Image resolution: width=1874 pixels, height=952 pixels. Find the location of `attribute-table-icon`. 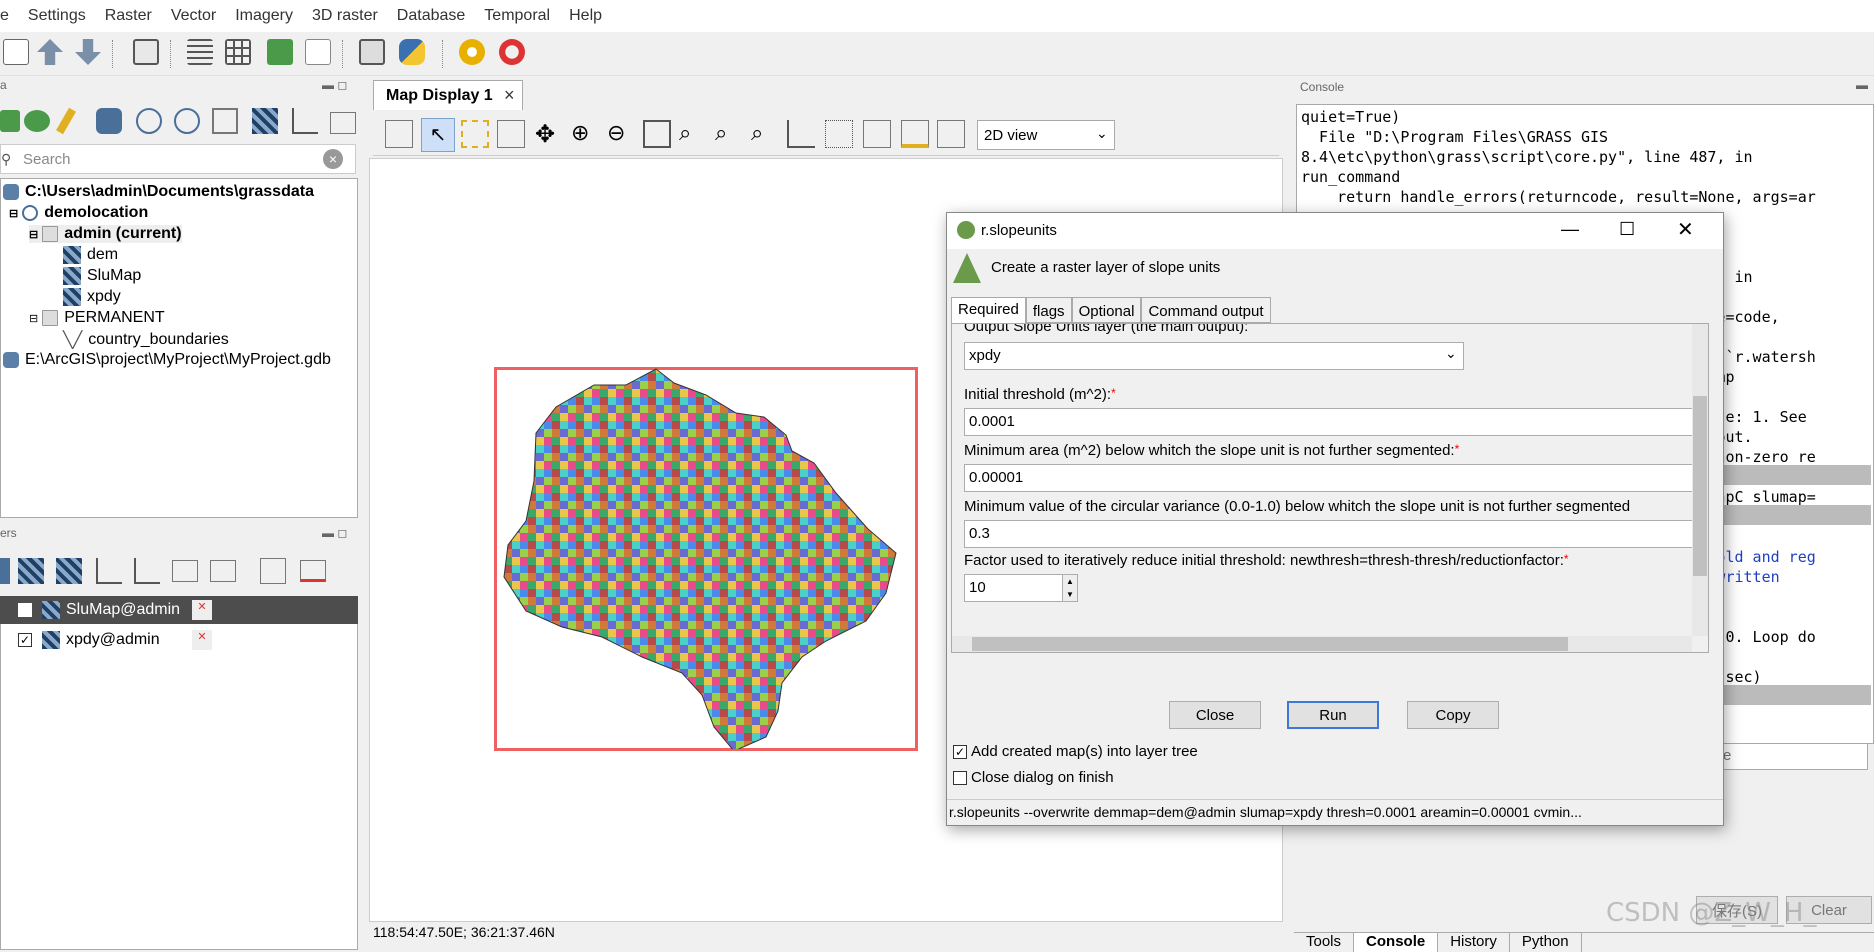

attribute-table-icon is located at coordinates (200, 52).